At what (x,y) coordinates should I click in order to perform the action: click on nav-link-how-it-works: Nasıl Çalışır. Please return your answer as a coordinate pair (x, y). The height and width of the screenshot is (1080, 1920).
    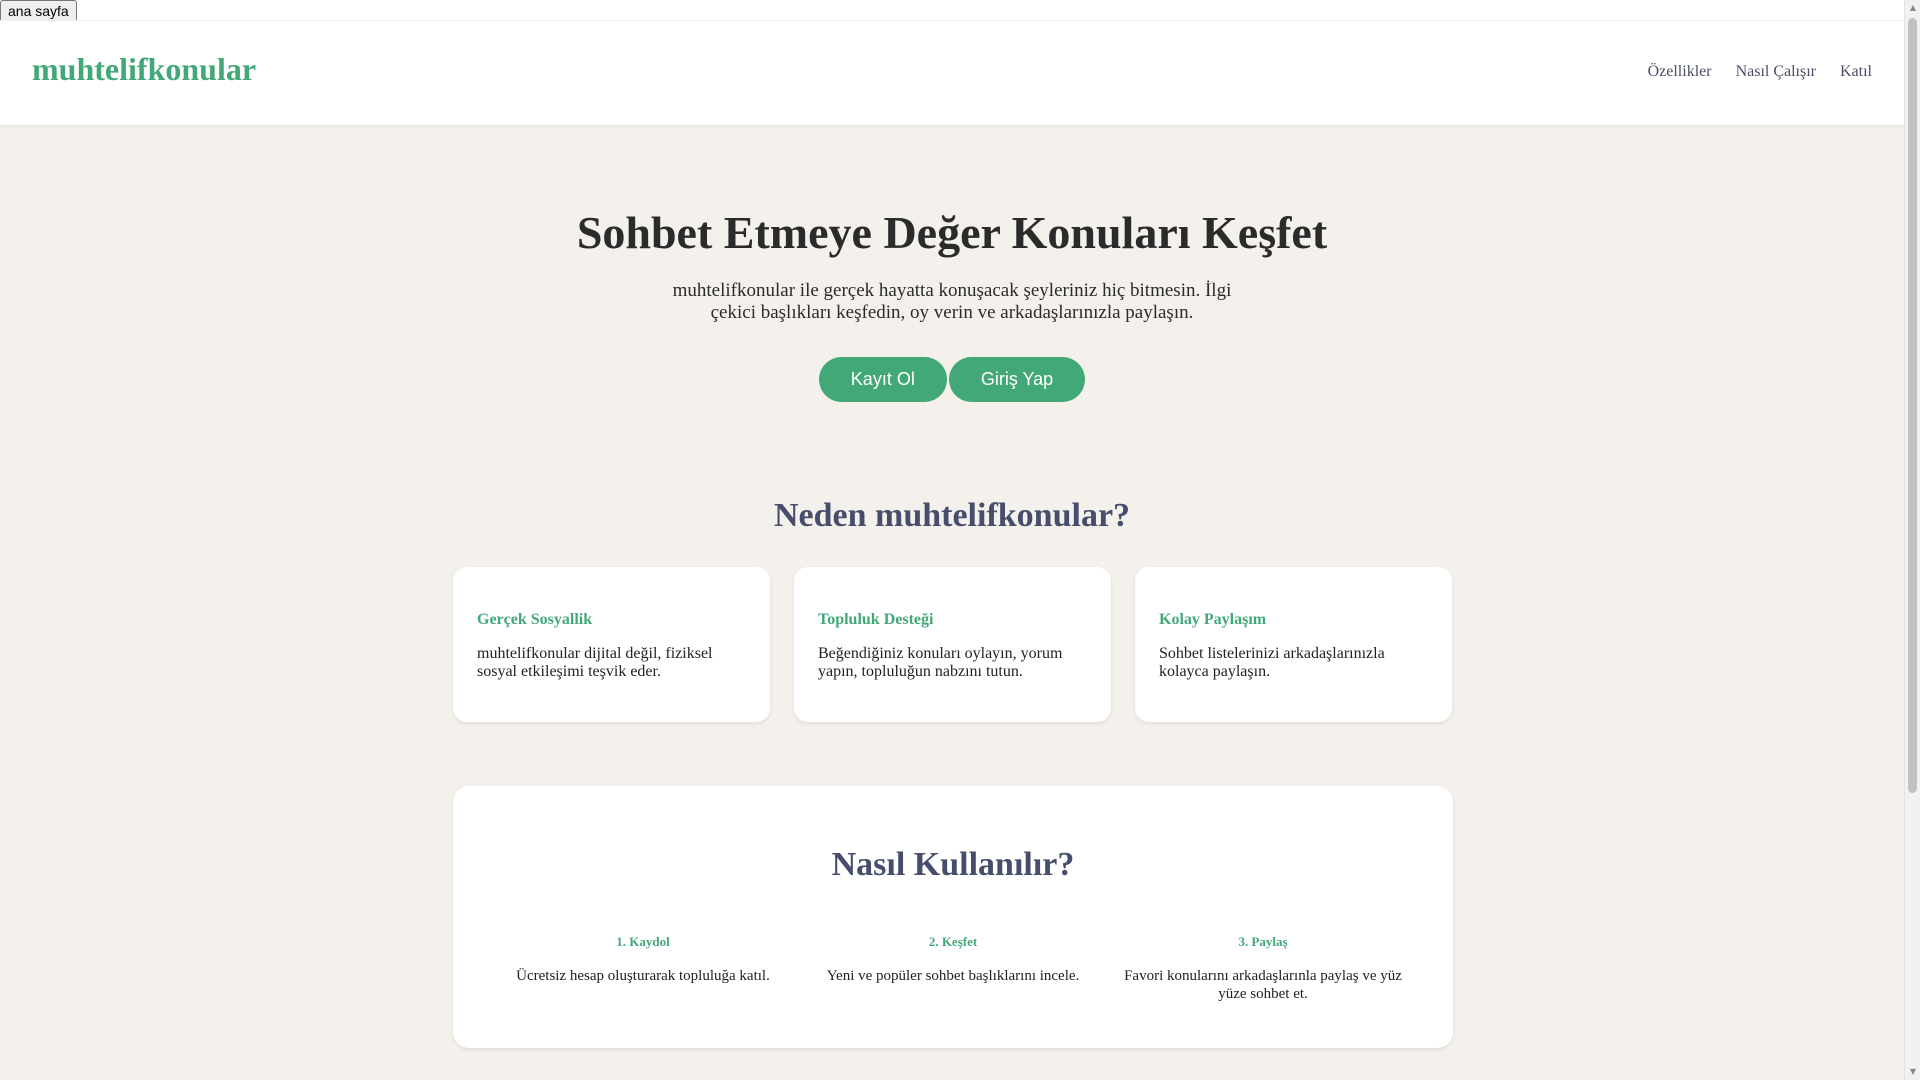
    Looking at the image, I should click on (1776, 72).